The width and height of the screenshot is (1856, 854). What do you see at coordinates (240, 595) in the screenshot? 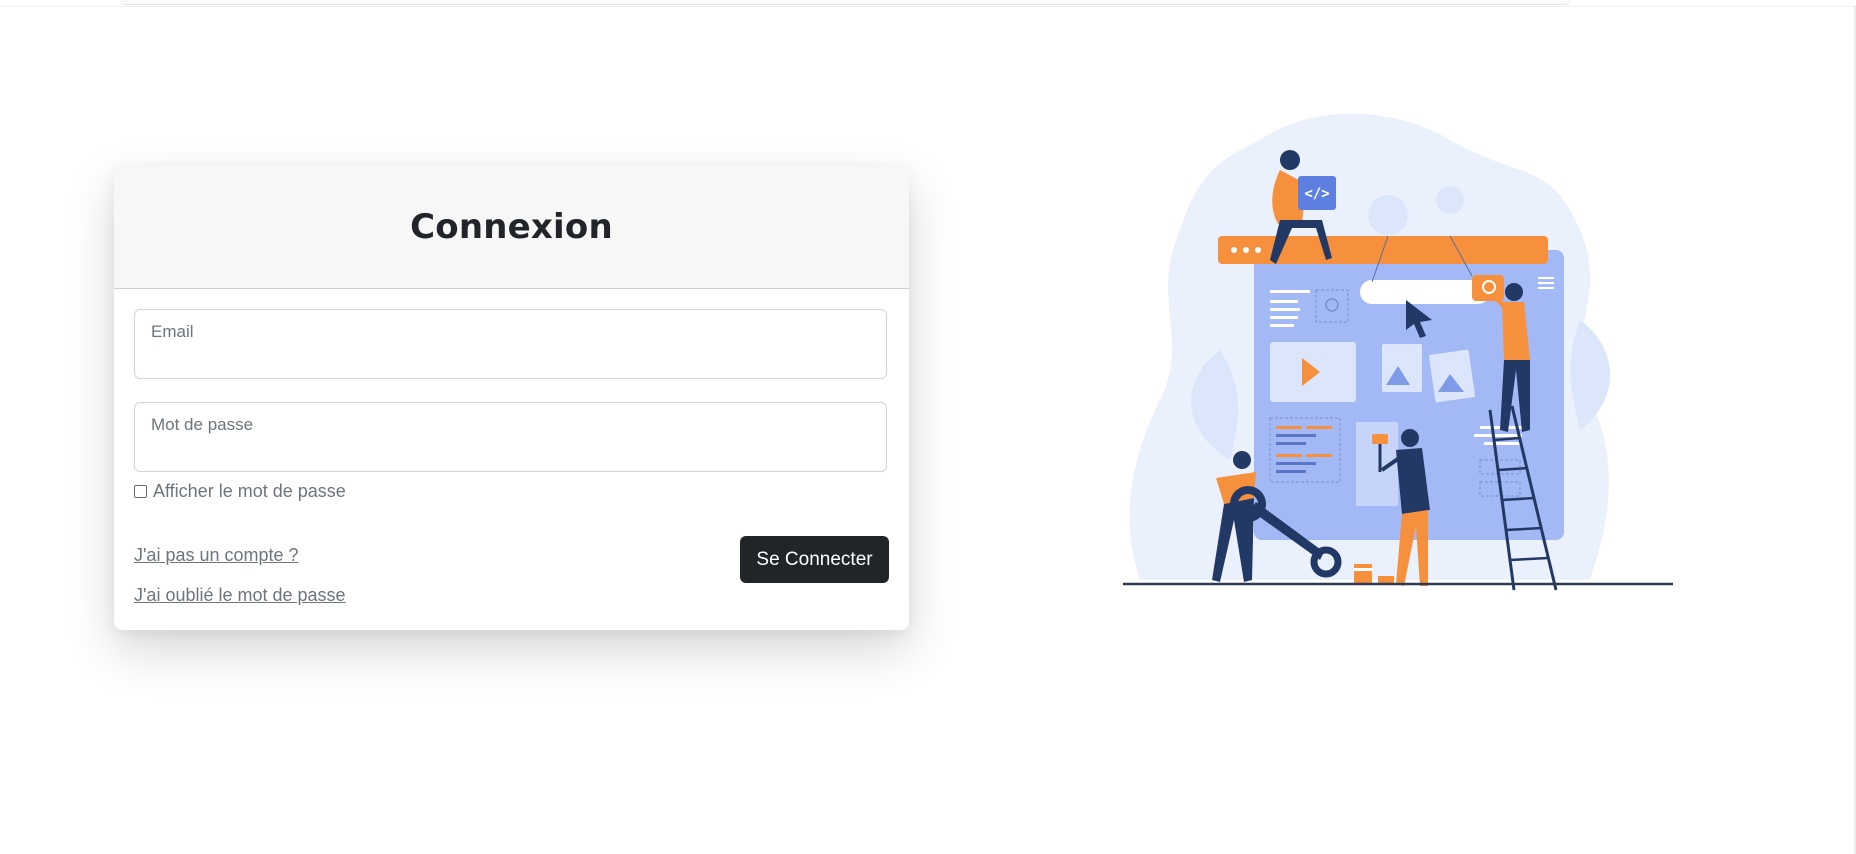
I see `forgot-password-link: J'ai oublié le mot de passe` at bounding box center [240, 595].